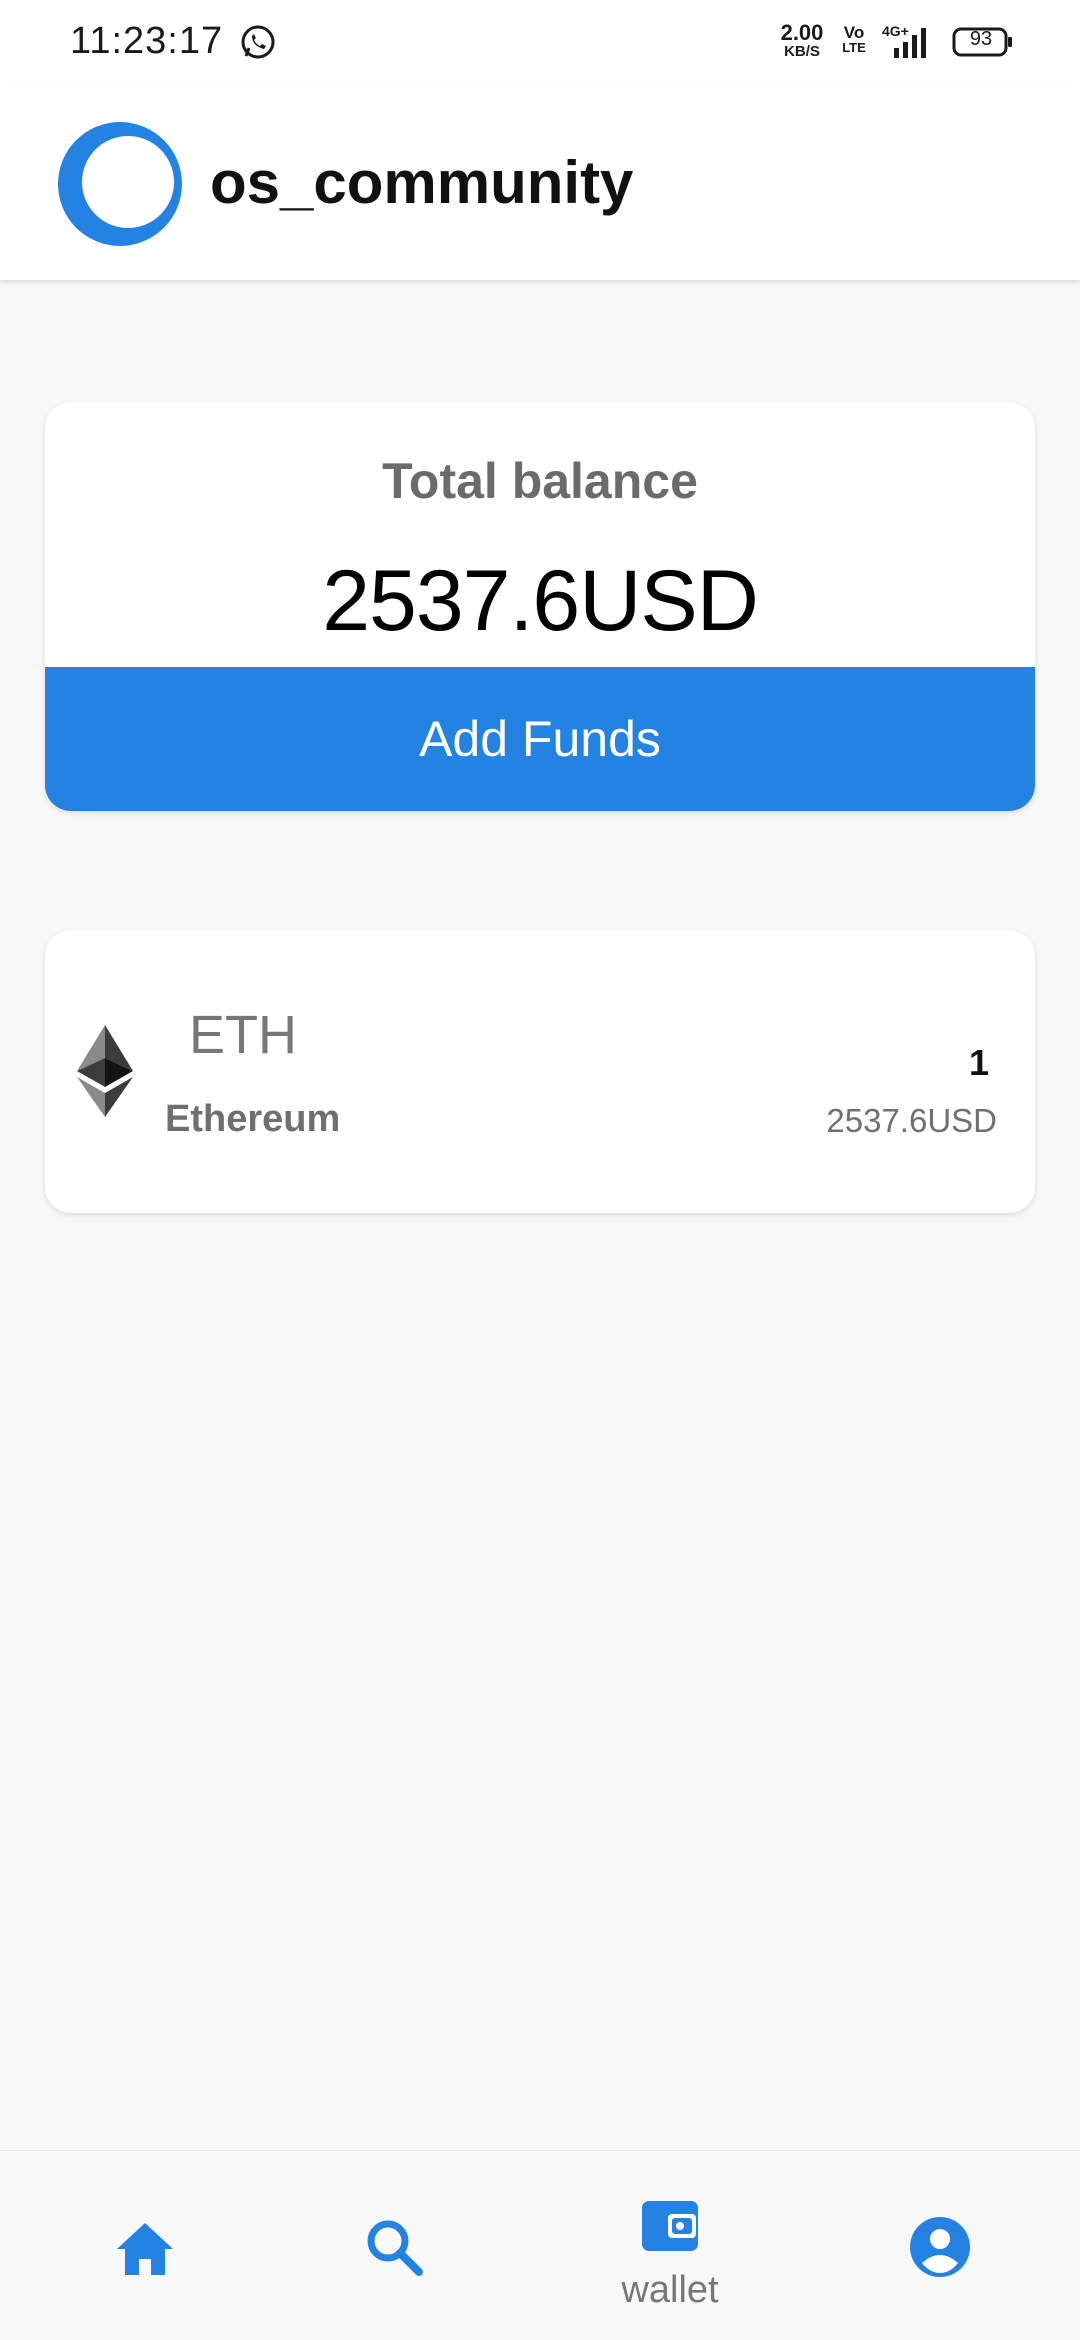  I want to click on total-balance-label: Total balance, so click(540, 481).